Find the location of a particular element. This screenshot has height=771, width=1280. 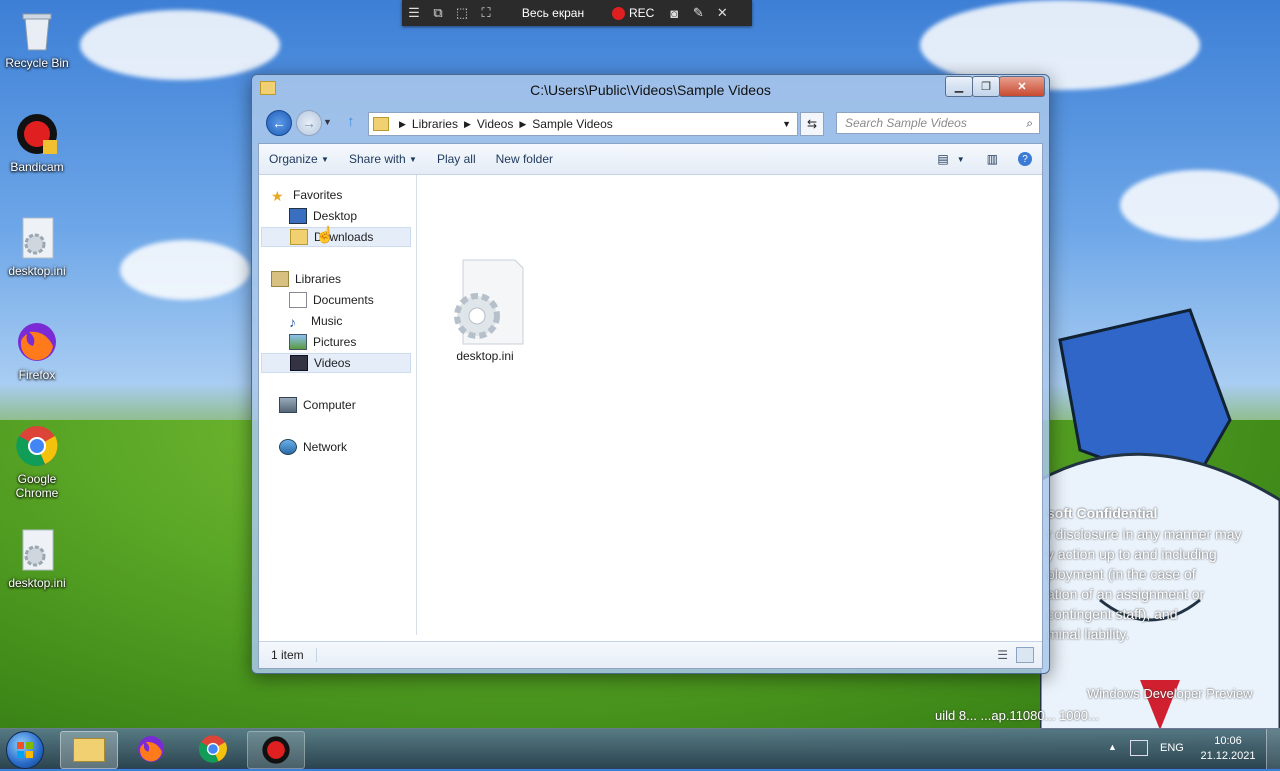

recent-pages-dropdown-icon: ▼ is located at coordinates (327, 122).